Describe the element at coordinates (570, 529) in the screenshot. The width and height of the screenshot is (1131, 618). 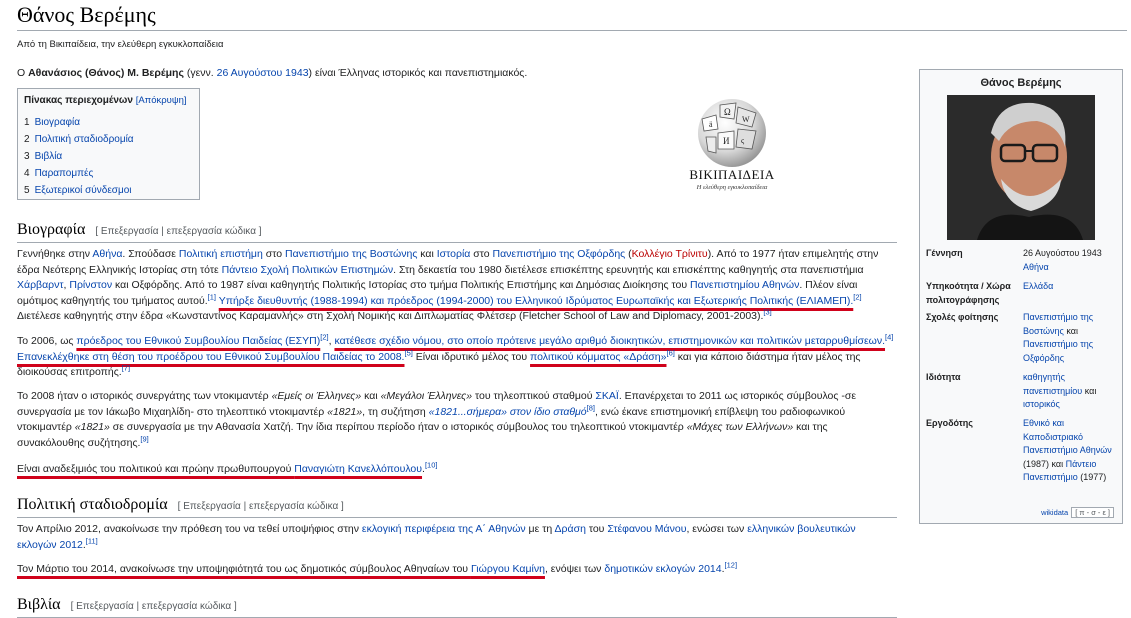
I see `link: Δράση` at that location.